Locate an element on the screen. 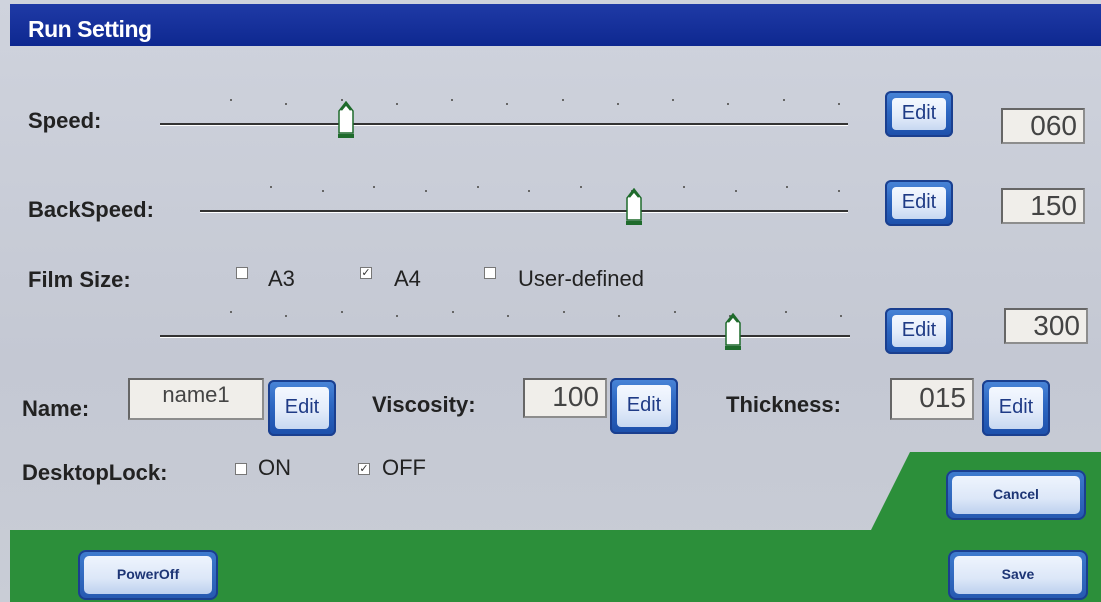 Image resolution: width=1101 pixels, height=602 pixels. film-size-user-defined-checkbox is located at coordinates (490, 273).